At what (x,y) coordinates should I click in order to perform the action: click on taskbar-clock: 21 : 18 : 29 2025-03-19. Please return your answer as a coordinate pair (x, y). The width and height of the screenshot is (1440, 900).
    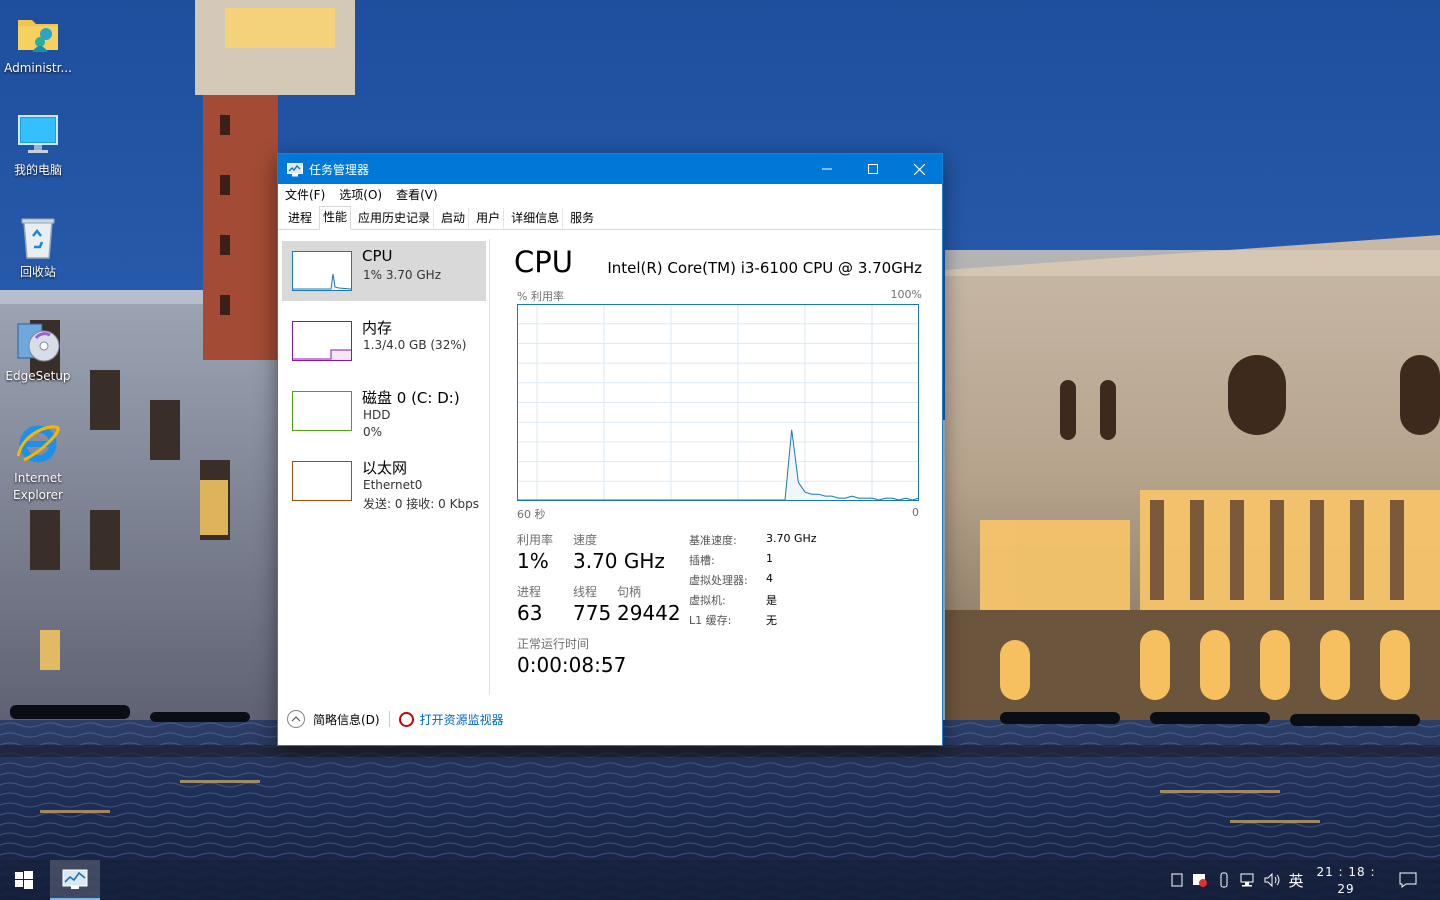
    Looking at the image, I should click on (1346, 882).